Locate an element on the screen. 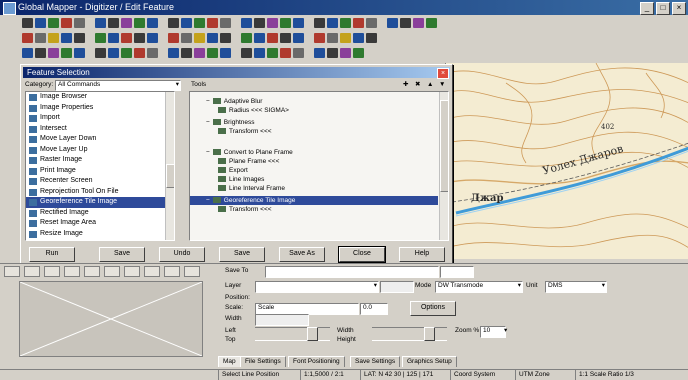 The height and width of the screenshot is (380, 688). left-slider is located at coordinates (292, 334).